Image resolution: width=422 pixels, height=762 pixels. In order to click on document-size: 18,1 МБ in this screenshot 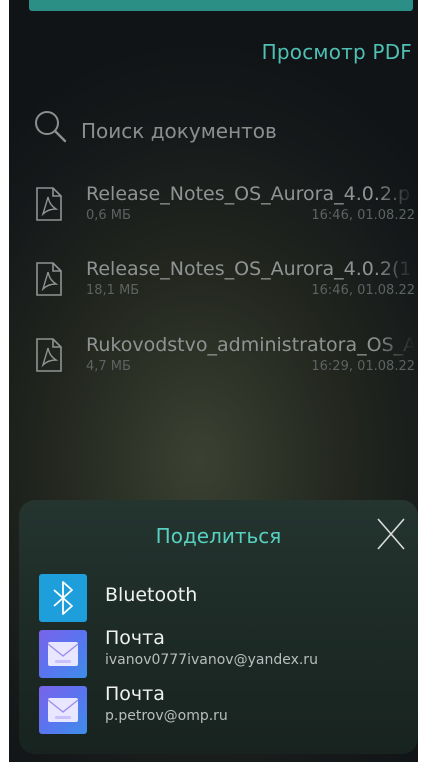, I will do `click(113, 290)`.